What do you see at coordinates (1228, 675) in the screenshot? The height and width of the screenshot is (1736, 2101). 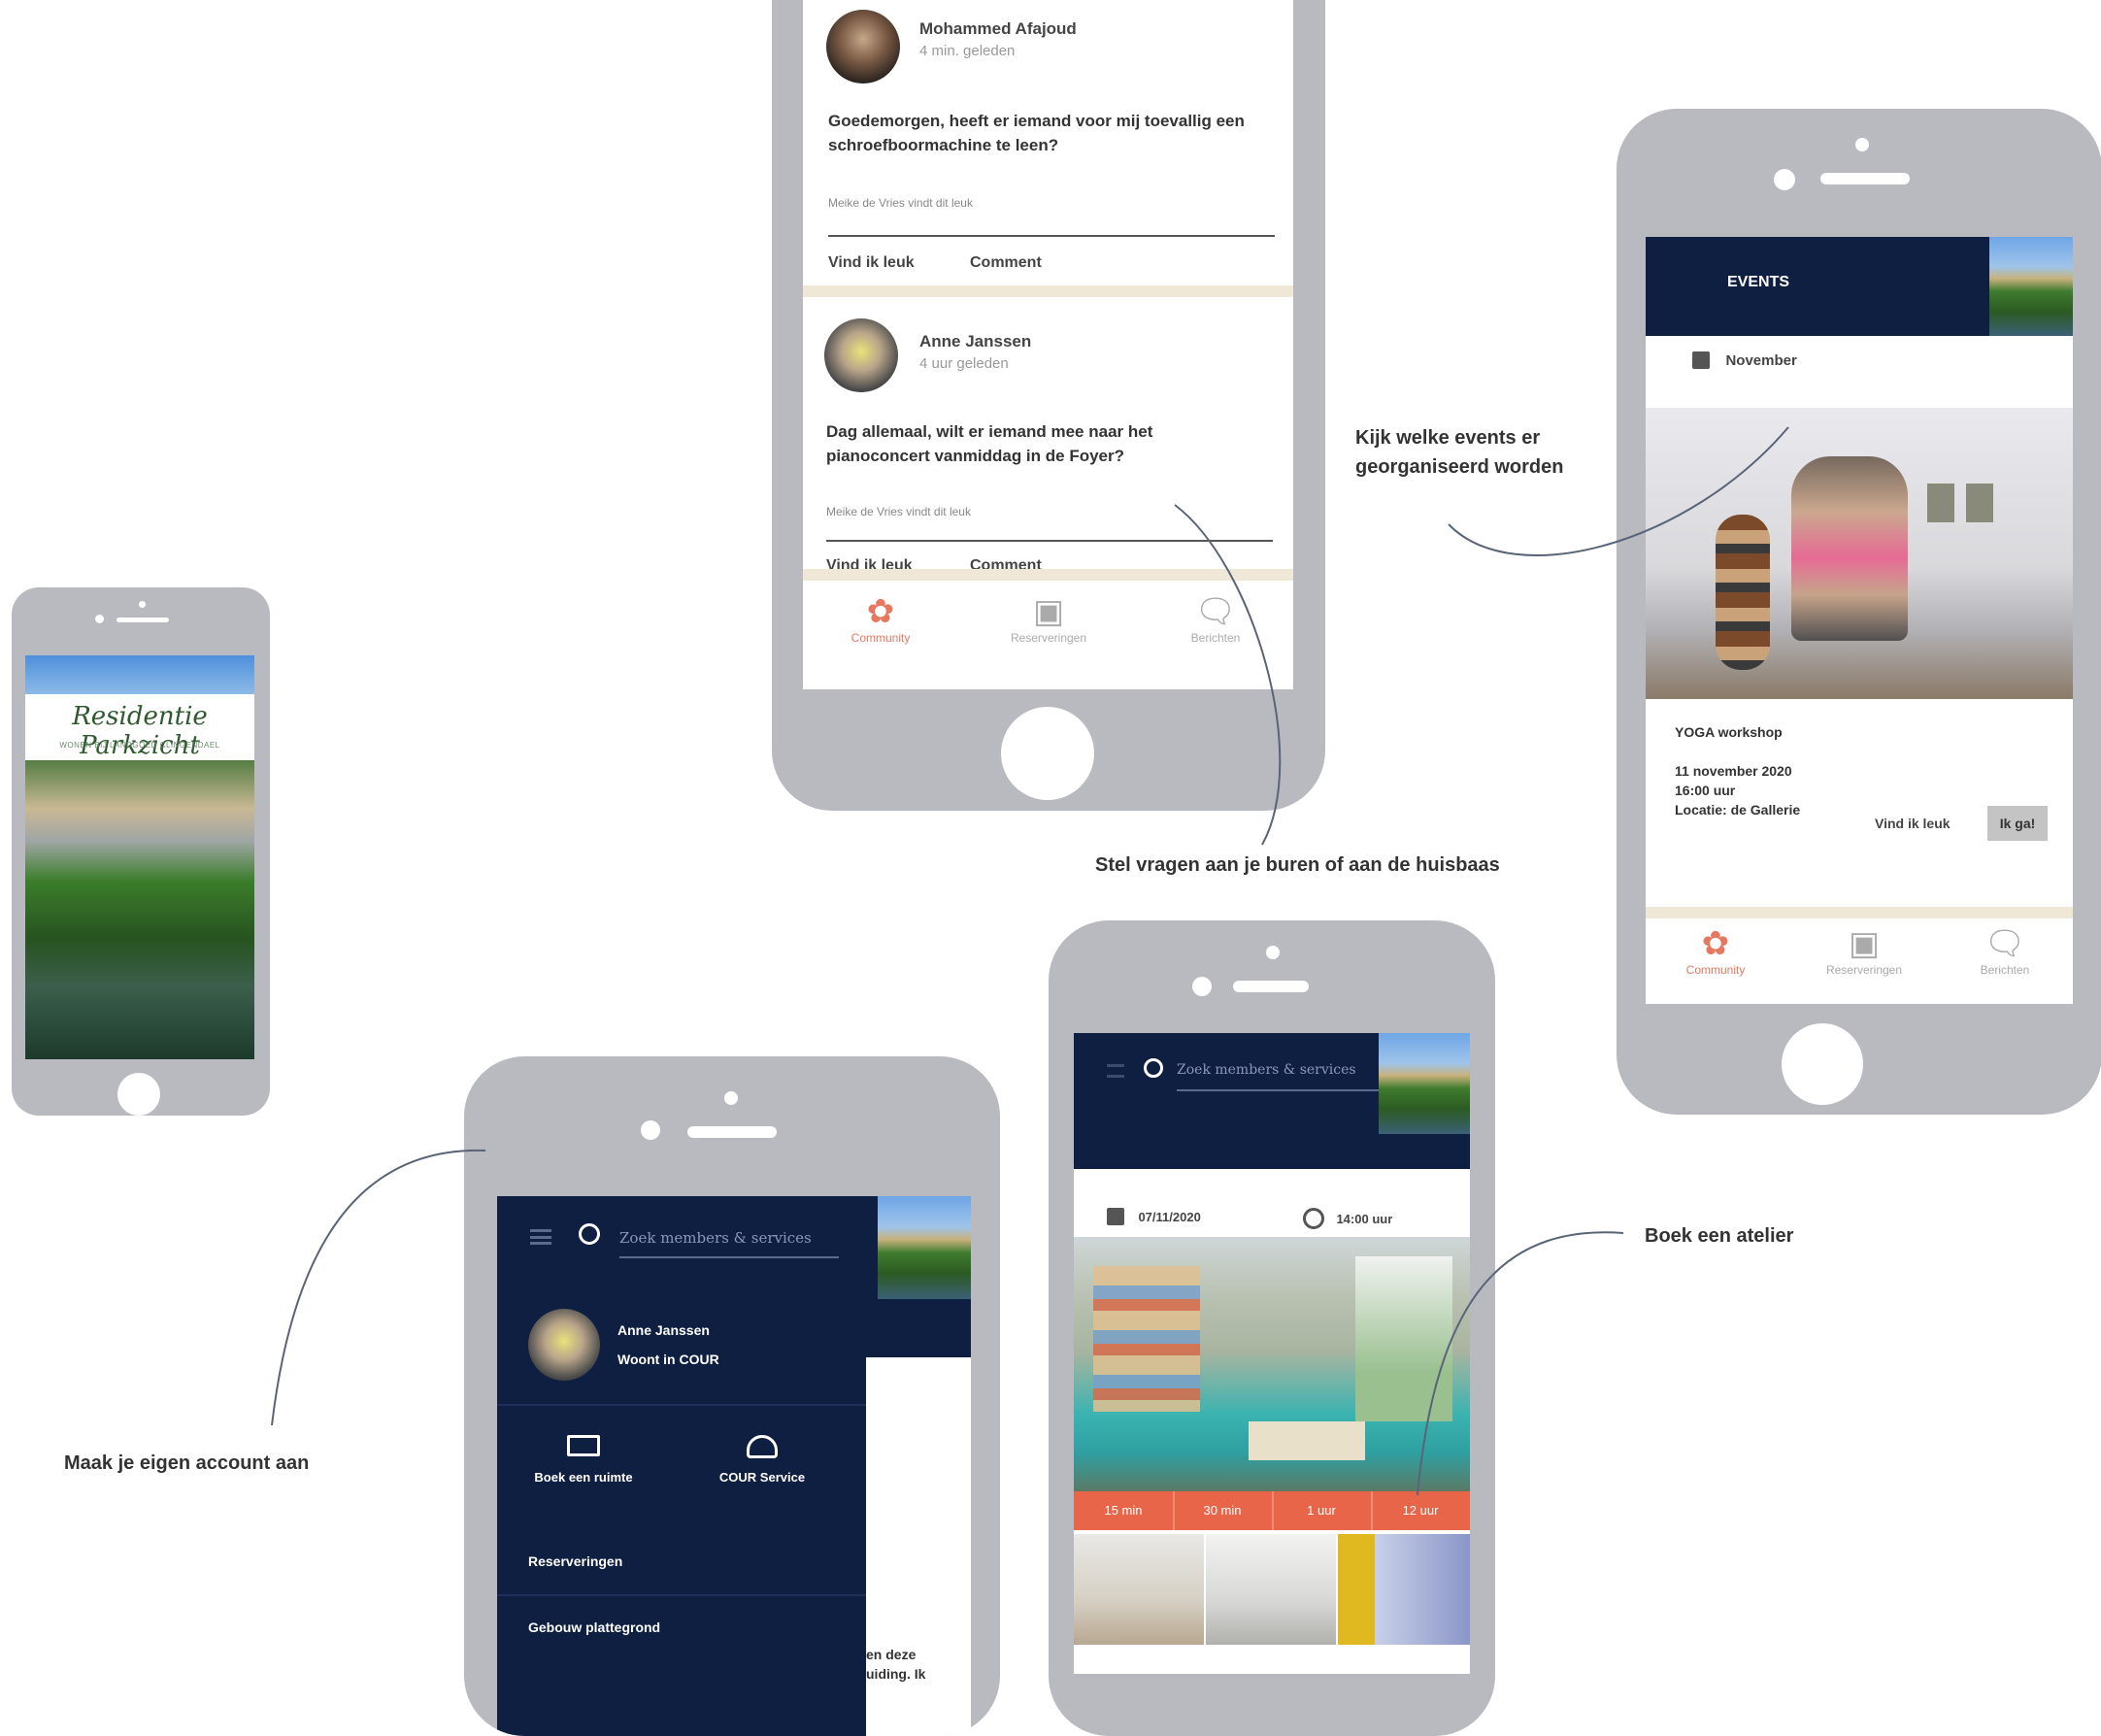 I see `questions-callout-line` at bounding box center [1228, 675].